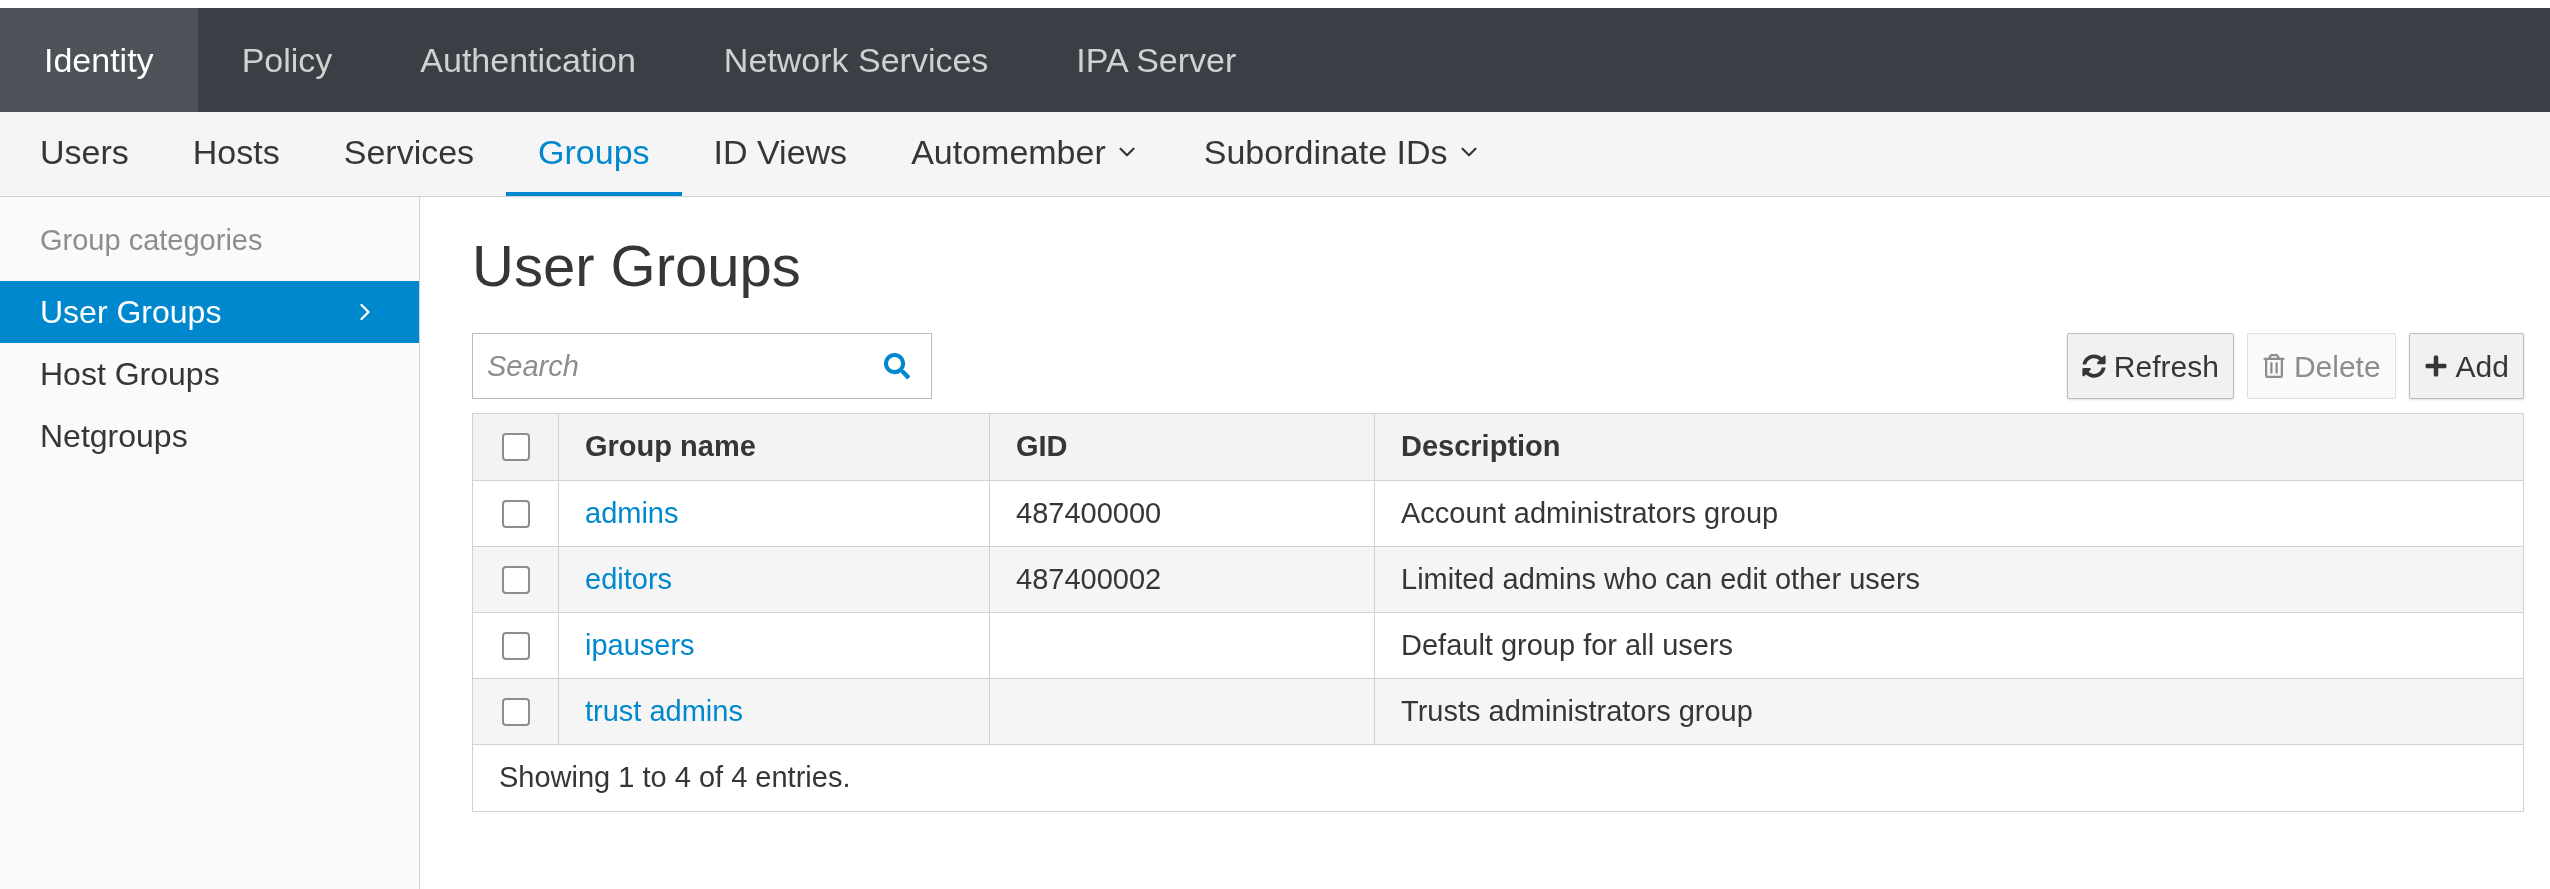  What do you see at coordinates (774, 447) in the screenshot?
I see `column-header: Group name` at bounding box center [774, 447].